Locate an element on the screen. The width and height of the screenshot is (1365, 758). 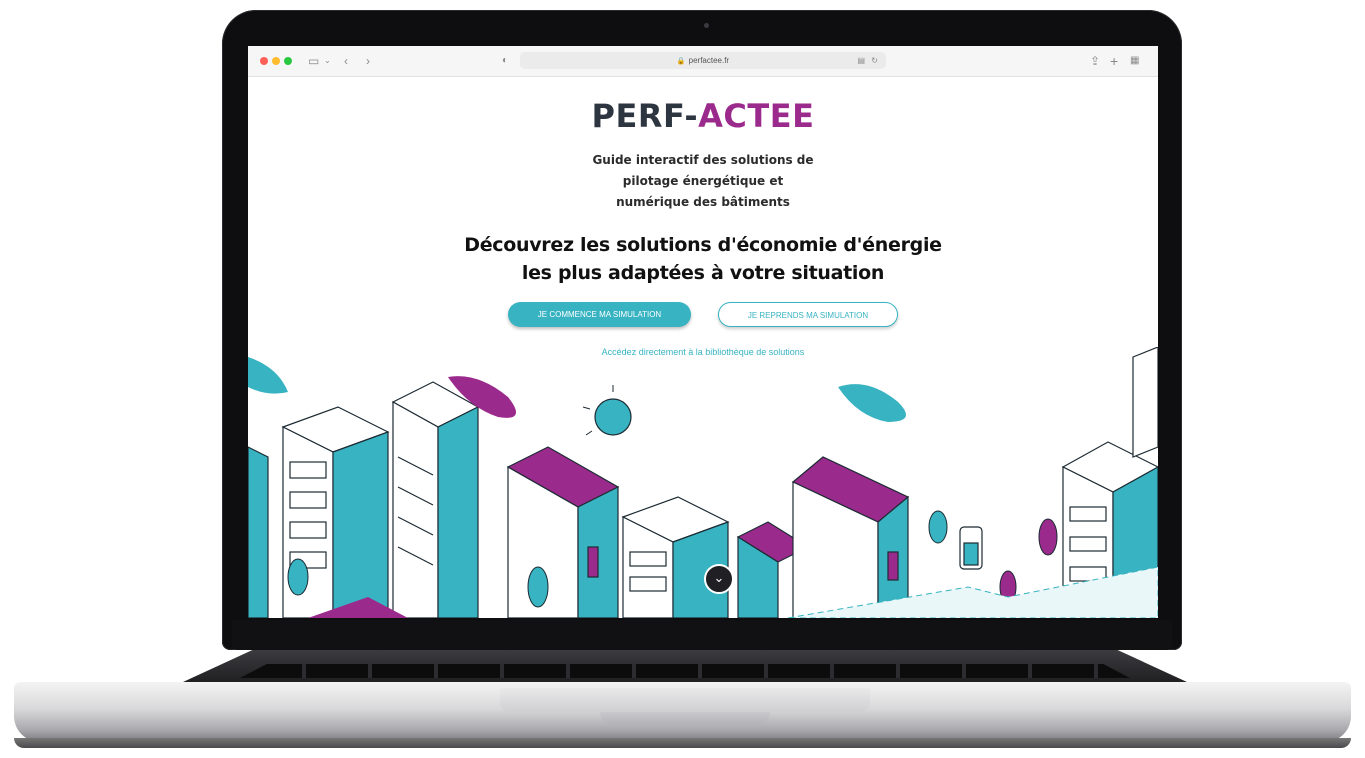
maximize-window-button is located at coordinates (288, 61).